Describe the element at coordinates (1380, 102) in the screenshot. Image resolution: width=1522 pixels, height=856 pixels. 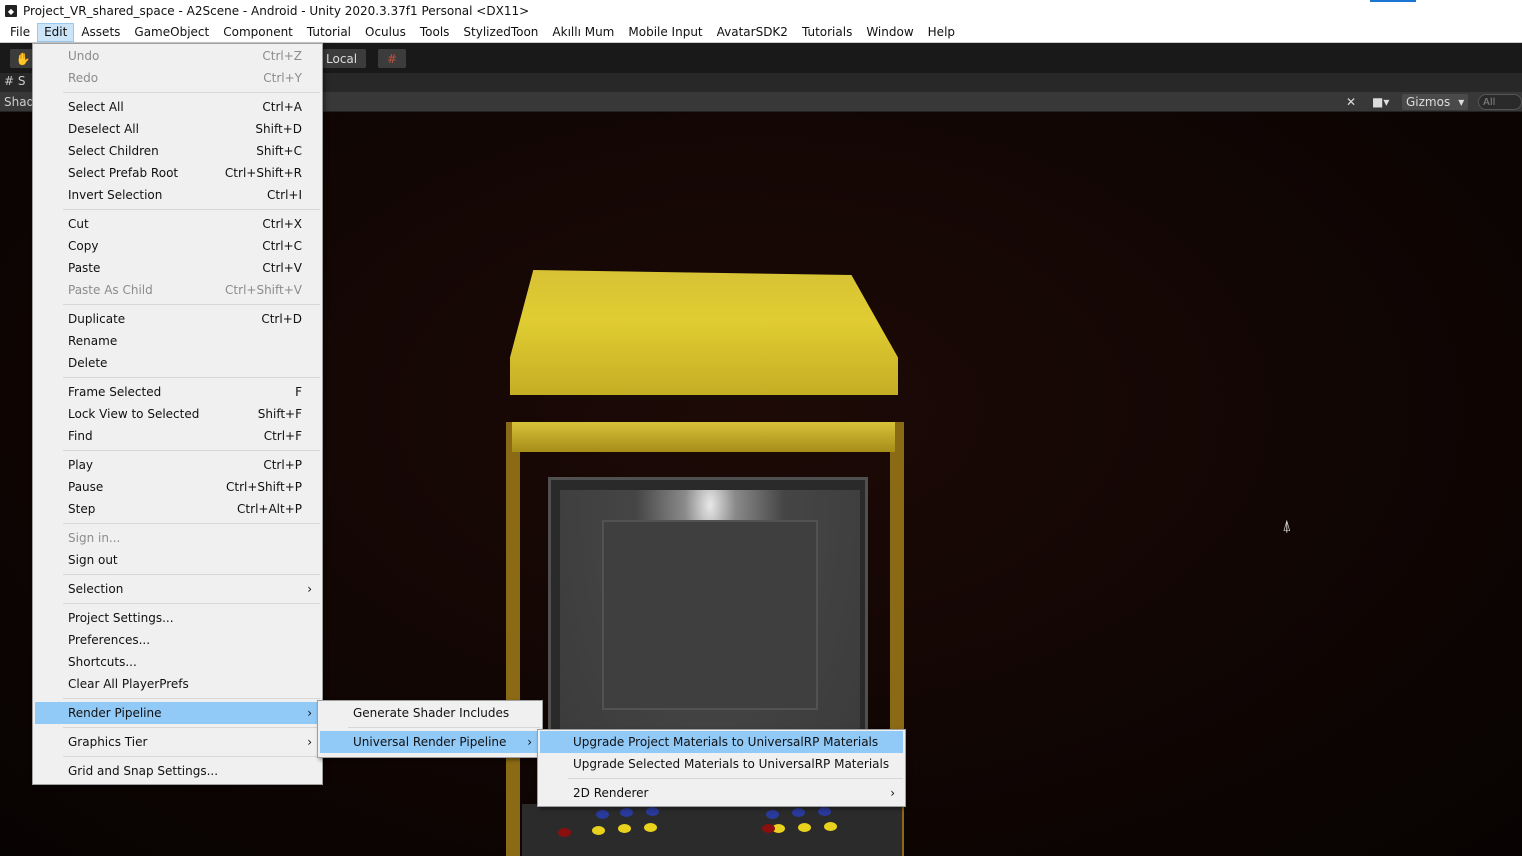
I see `camera-icon: ■▾` at that location.